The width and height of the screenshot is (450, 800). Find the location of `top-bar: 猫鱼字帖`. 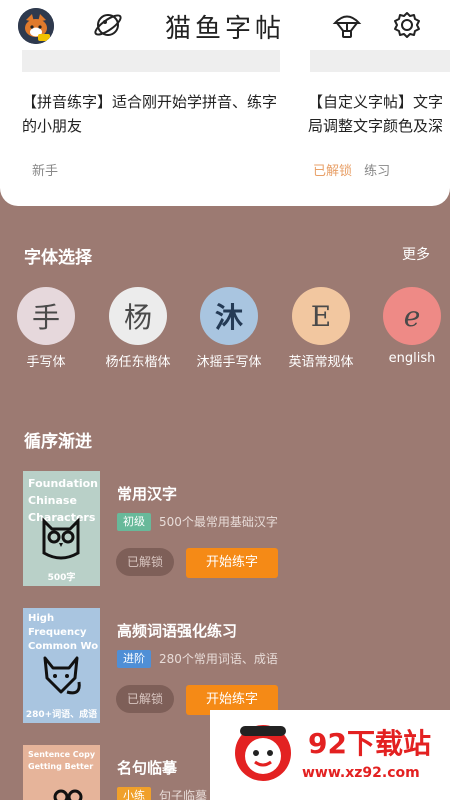

top-bar: 猫鱼字帖 is located at coordinates (225, 25).